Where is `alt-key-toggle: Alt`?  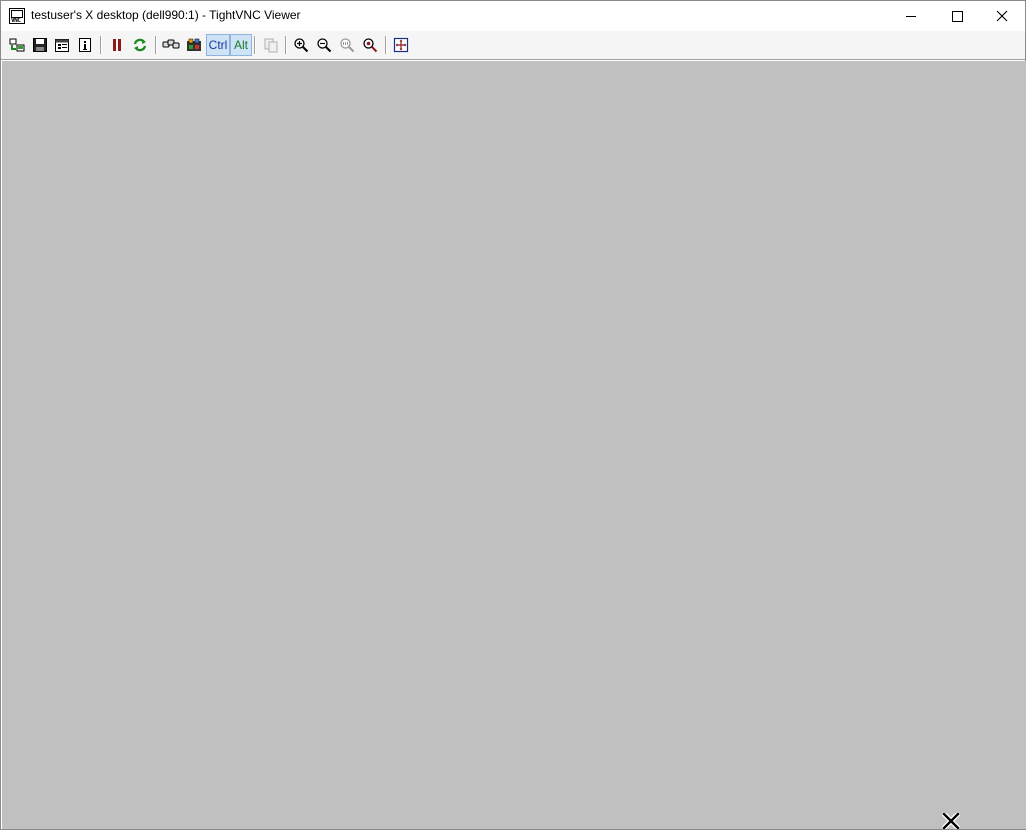 alt-key-toggle: Alt is located at coordinates (241, 45).